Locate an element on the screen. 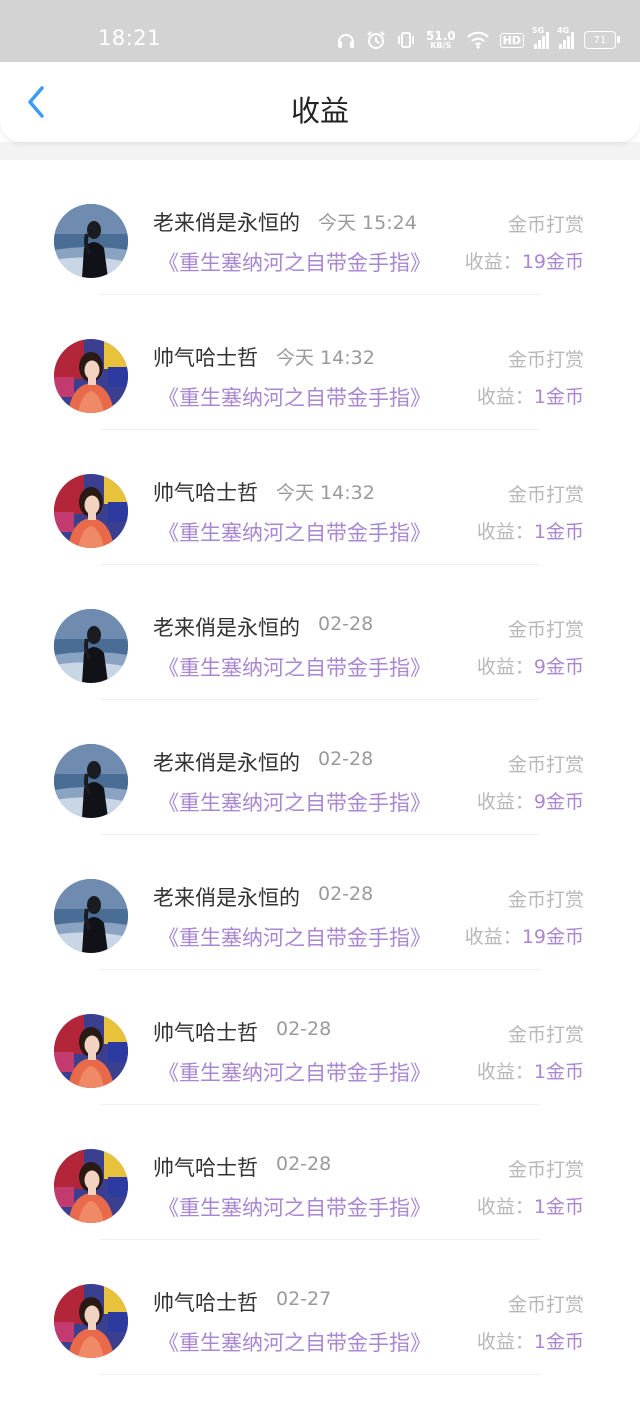 Image resolution: width=640 pixels, height=1422 pixels. hd-icon: HD is located at coordinates (511, 40).